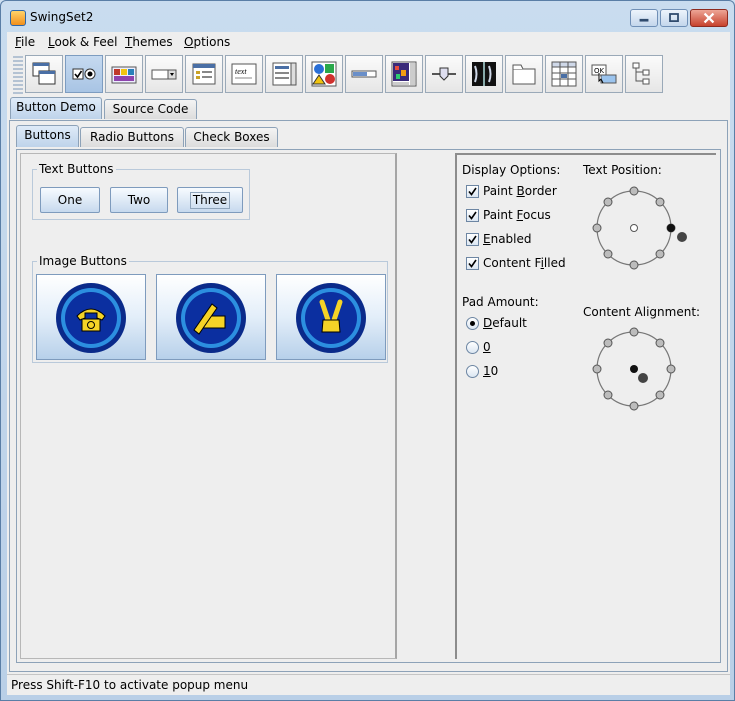 The image size is (735, 701). I want to click on tab-buttons: Buttons, so click(47, 136).